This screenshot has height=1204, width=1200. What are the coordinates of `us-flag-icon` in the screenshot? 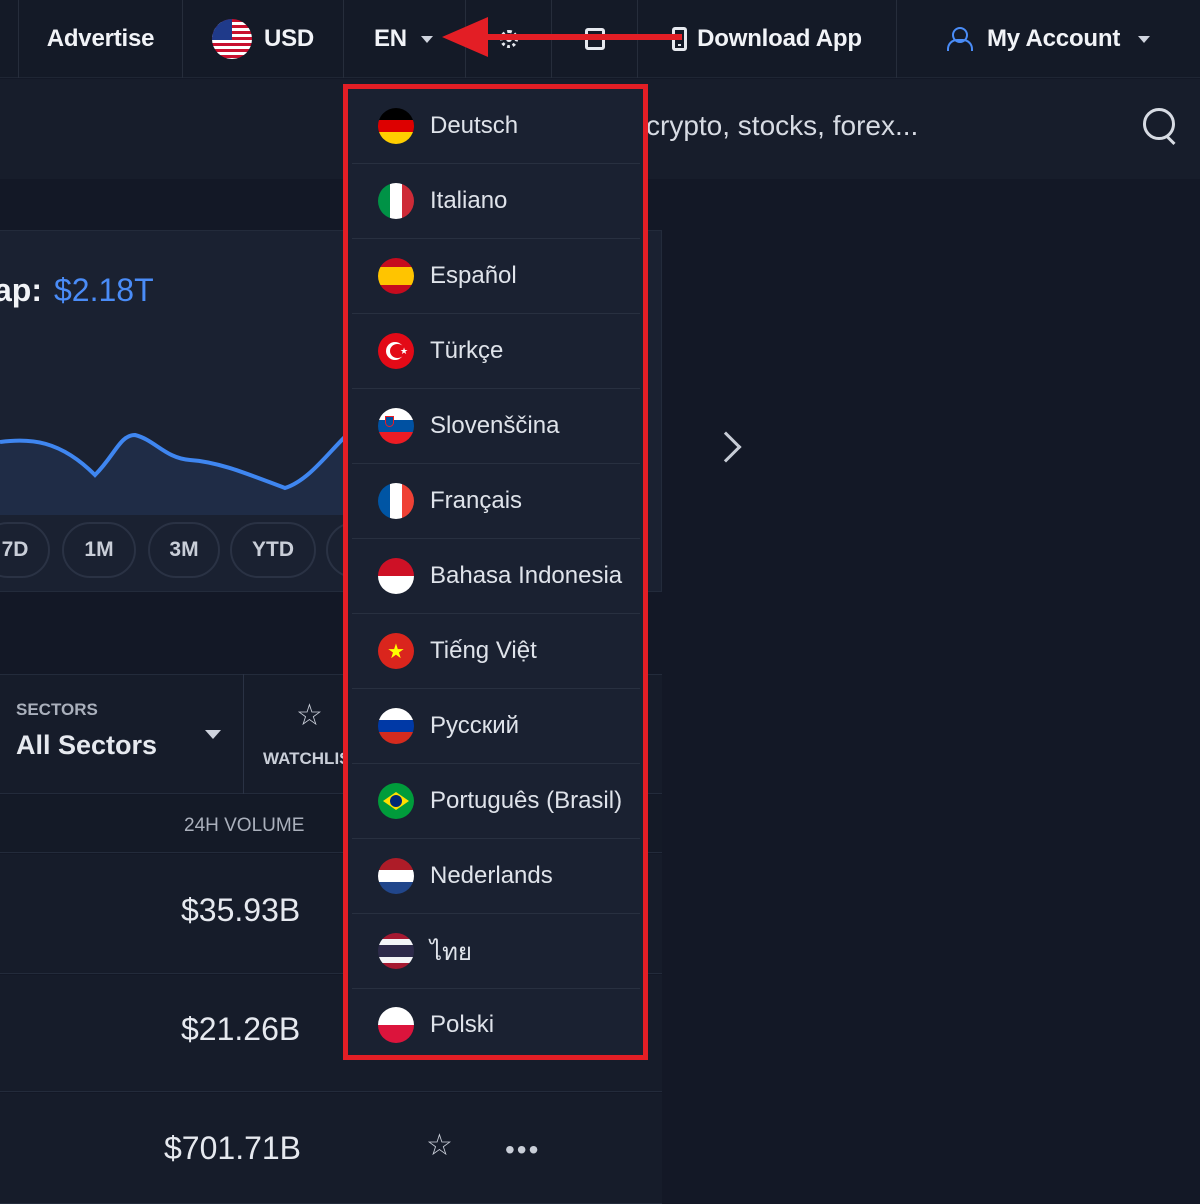 It's located at (231, 39).